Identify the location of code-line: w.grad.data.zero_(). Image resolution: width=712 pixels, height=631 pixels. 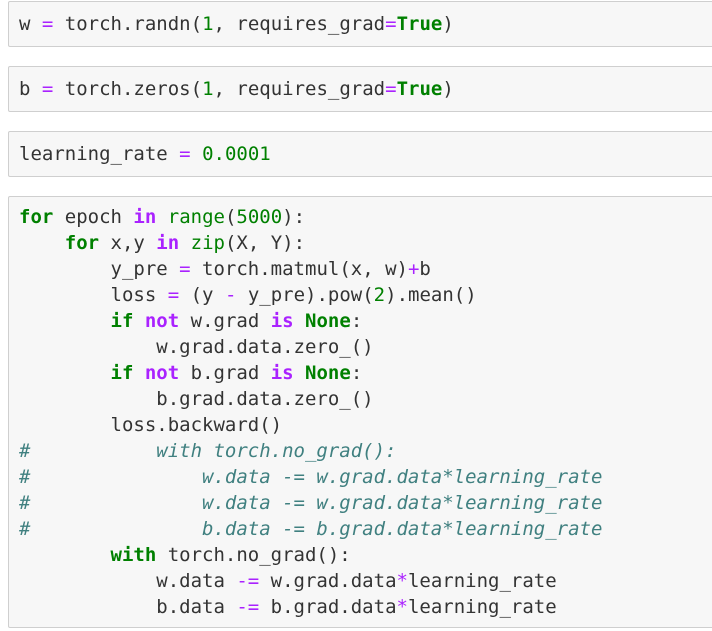
(196, 347).